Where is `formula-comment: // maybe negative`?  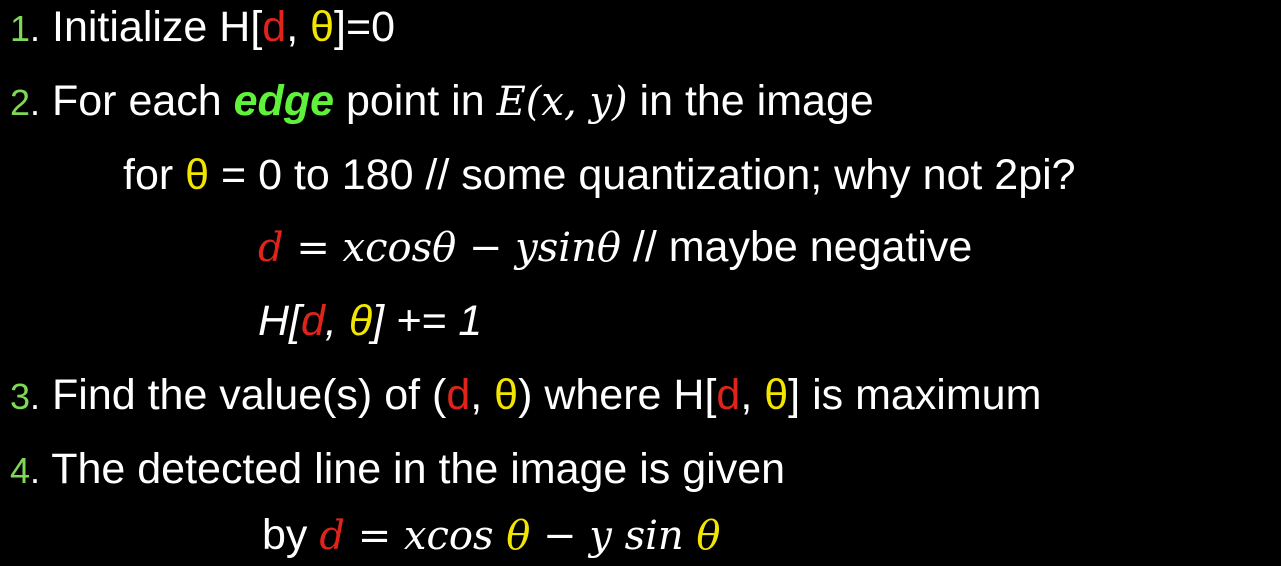
formula-comment: // maybe negative is located at coordinates (796, 247).